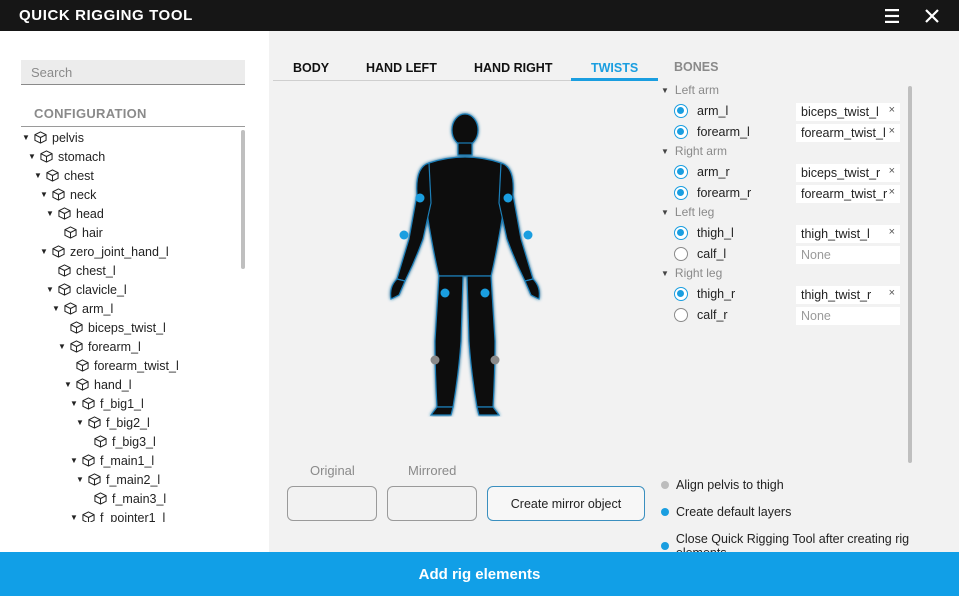  What do you see at coordinates (119, 441) in the screenshot?
I see `tree-node: f_big3_l` at bounding box center [119, 441].